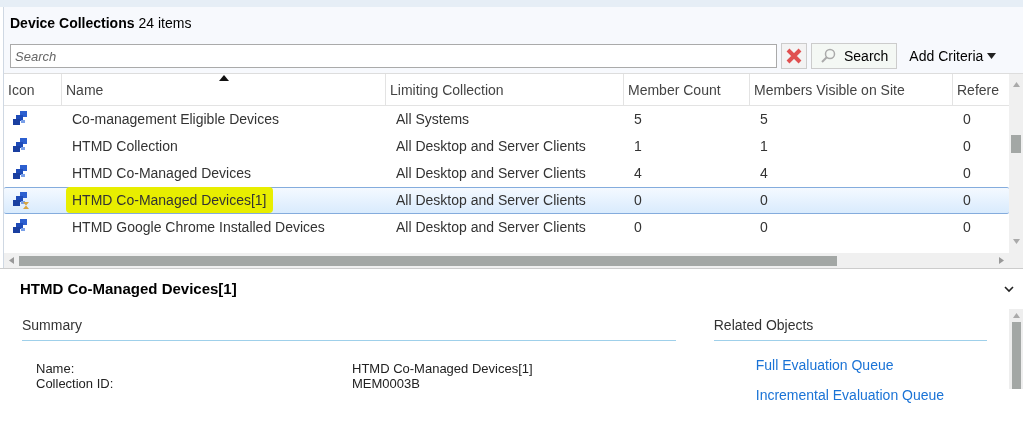 The width and height of the screenshot is (1023, 421). I want to click on collection-name: HTMD Collection, so click(125, 145).